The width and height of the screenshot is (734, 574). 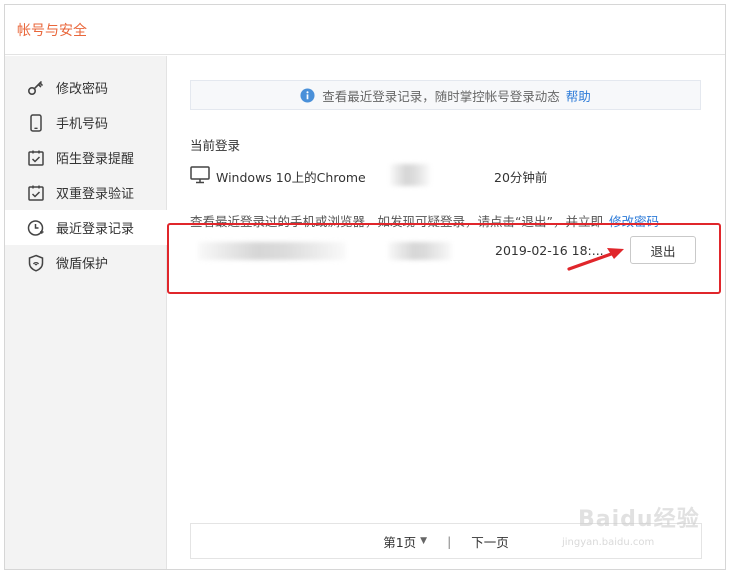 I want to click on page-select: 第1页 ▼, so click(x=405, y=541).